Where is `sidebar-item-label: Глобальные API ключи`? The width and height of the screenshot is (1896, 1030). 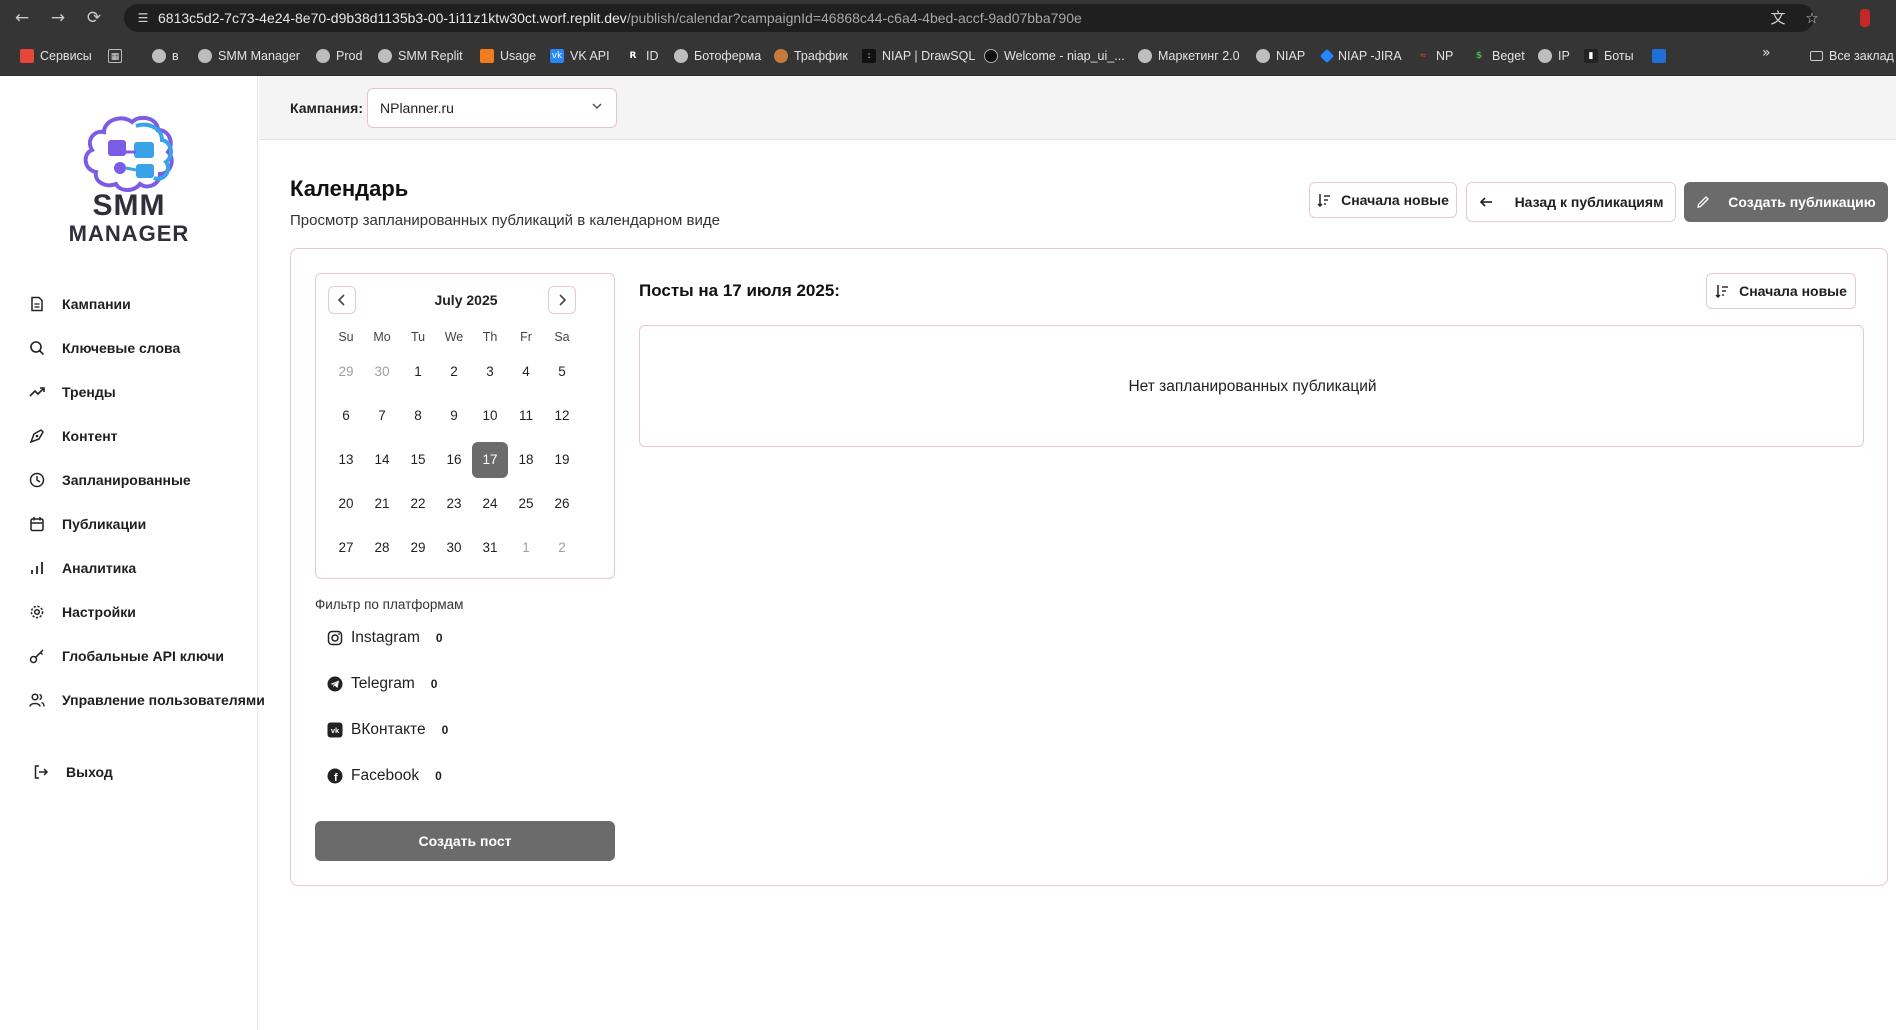 sidebar-item-label: Глобальные API ключи is located at coordinates (143, 656).